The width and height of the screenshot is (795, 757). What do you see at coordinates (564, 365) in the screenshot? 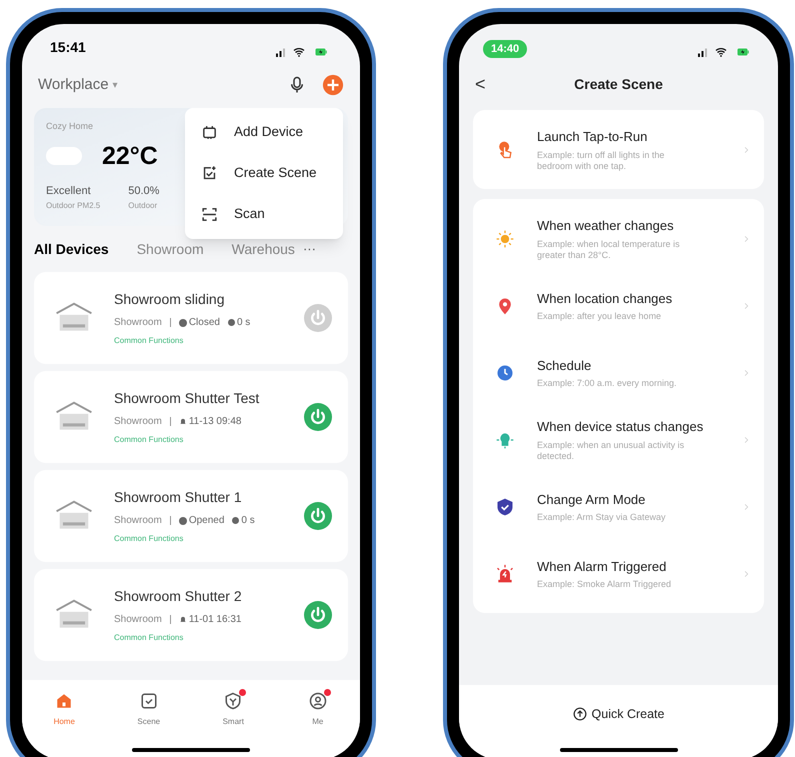
I see `option-title: Schedule` at bounding box center [564, 365].